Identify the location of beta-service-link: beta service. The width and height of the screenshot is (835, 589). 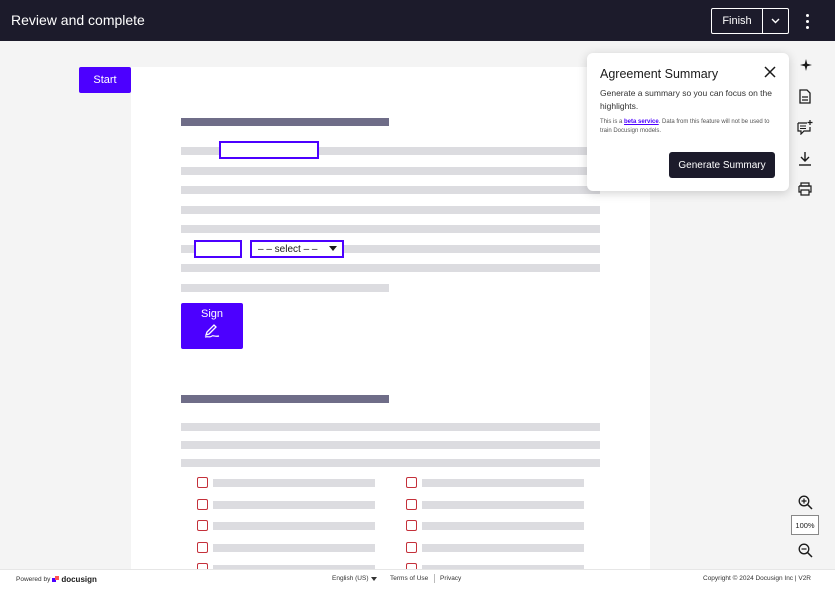
(641, 122).